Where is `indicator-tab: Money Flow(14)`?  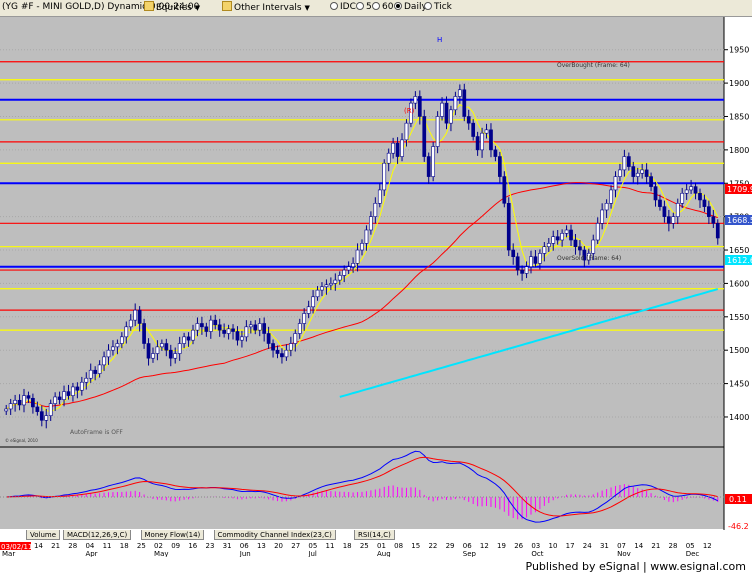
indicator-tab: Money Flow(14) is located at coordinates (172, 535).